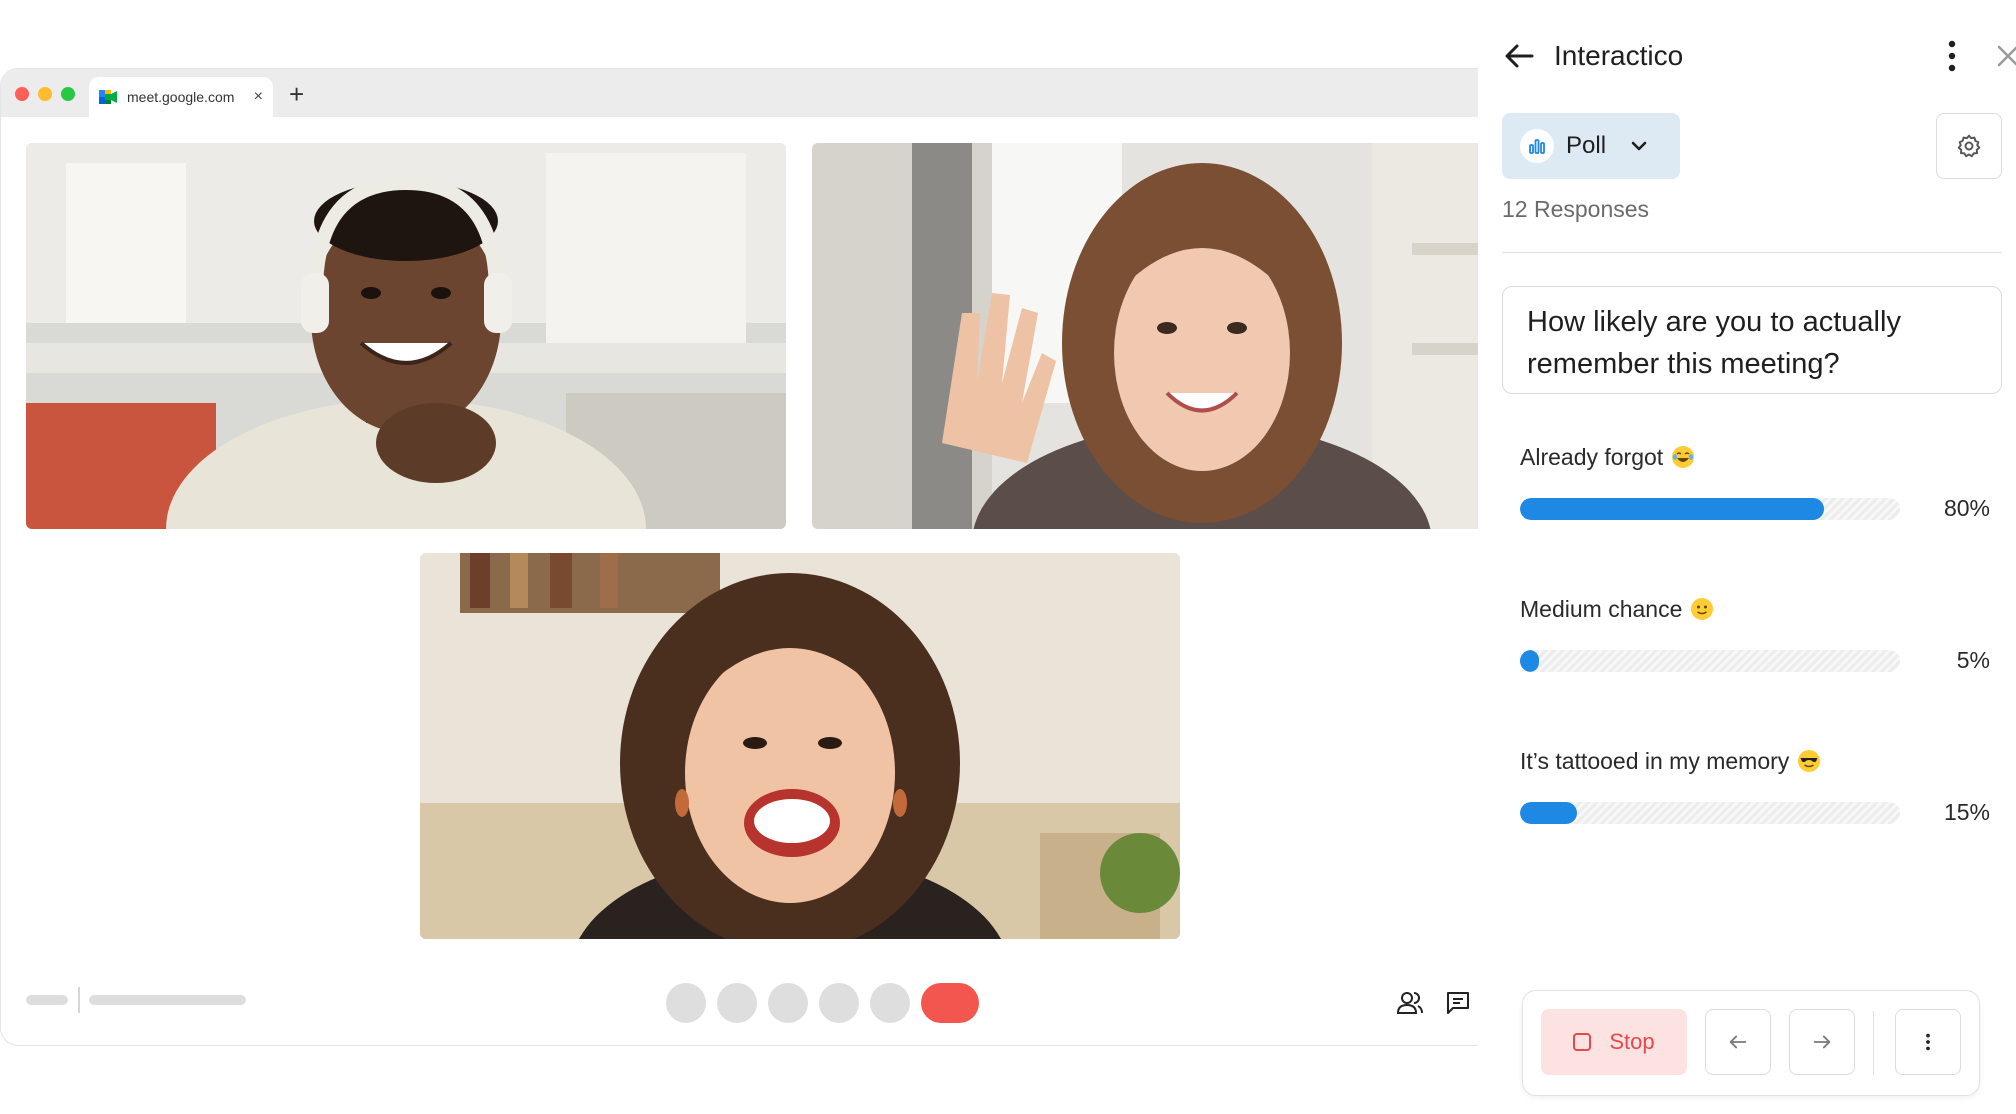  What do you see at coordinates (108, 97) in the screenshot?
I see `meet-favicon-icon` at bounding box center [108, 97].